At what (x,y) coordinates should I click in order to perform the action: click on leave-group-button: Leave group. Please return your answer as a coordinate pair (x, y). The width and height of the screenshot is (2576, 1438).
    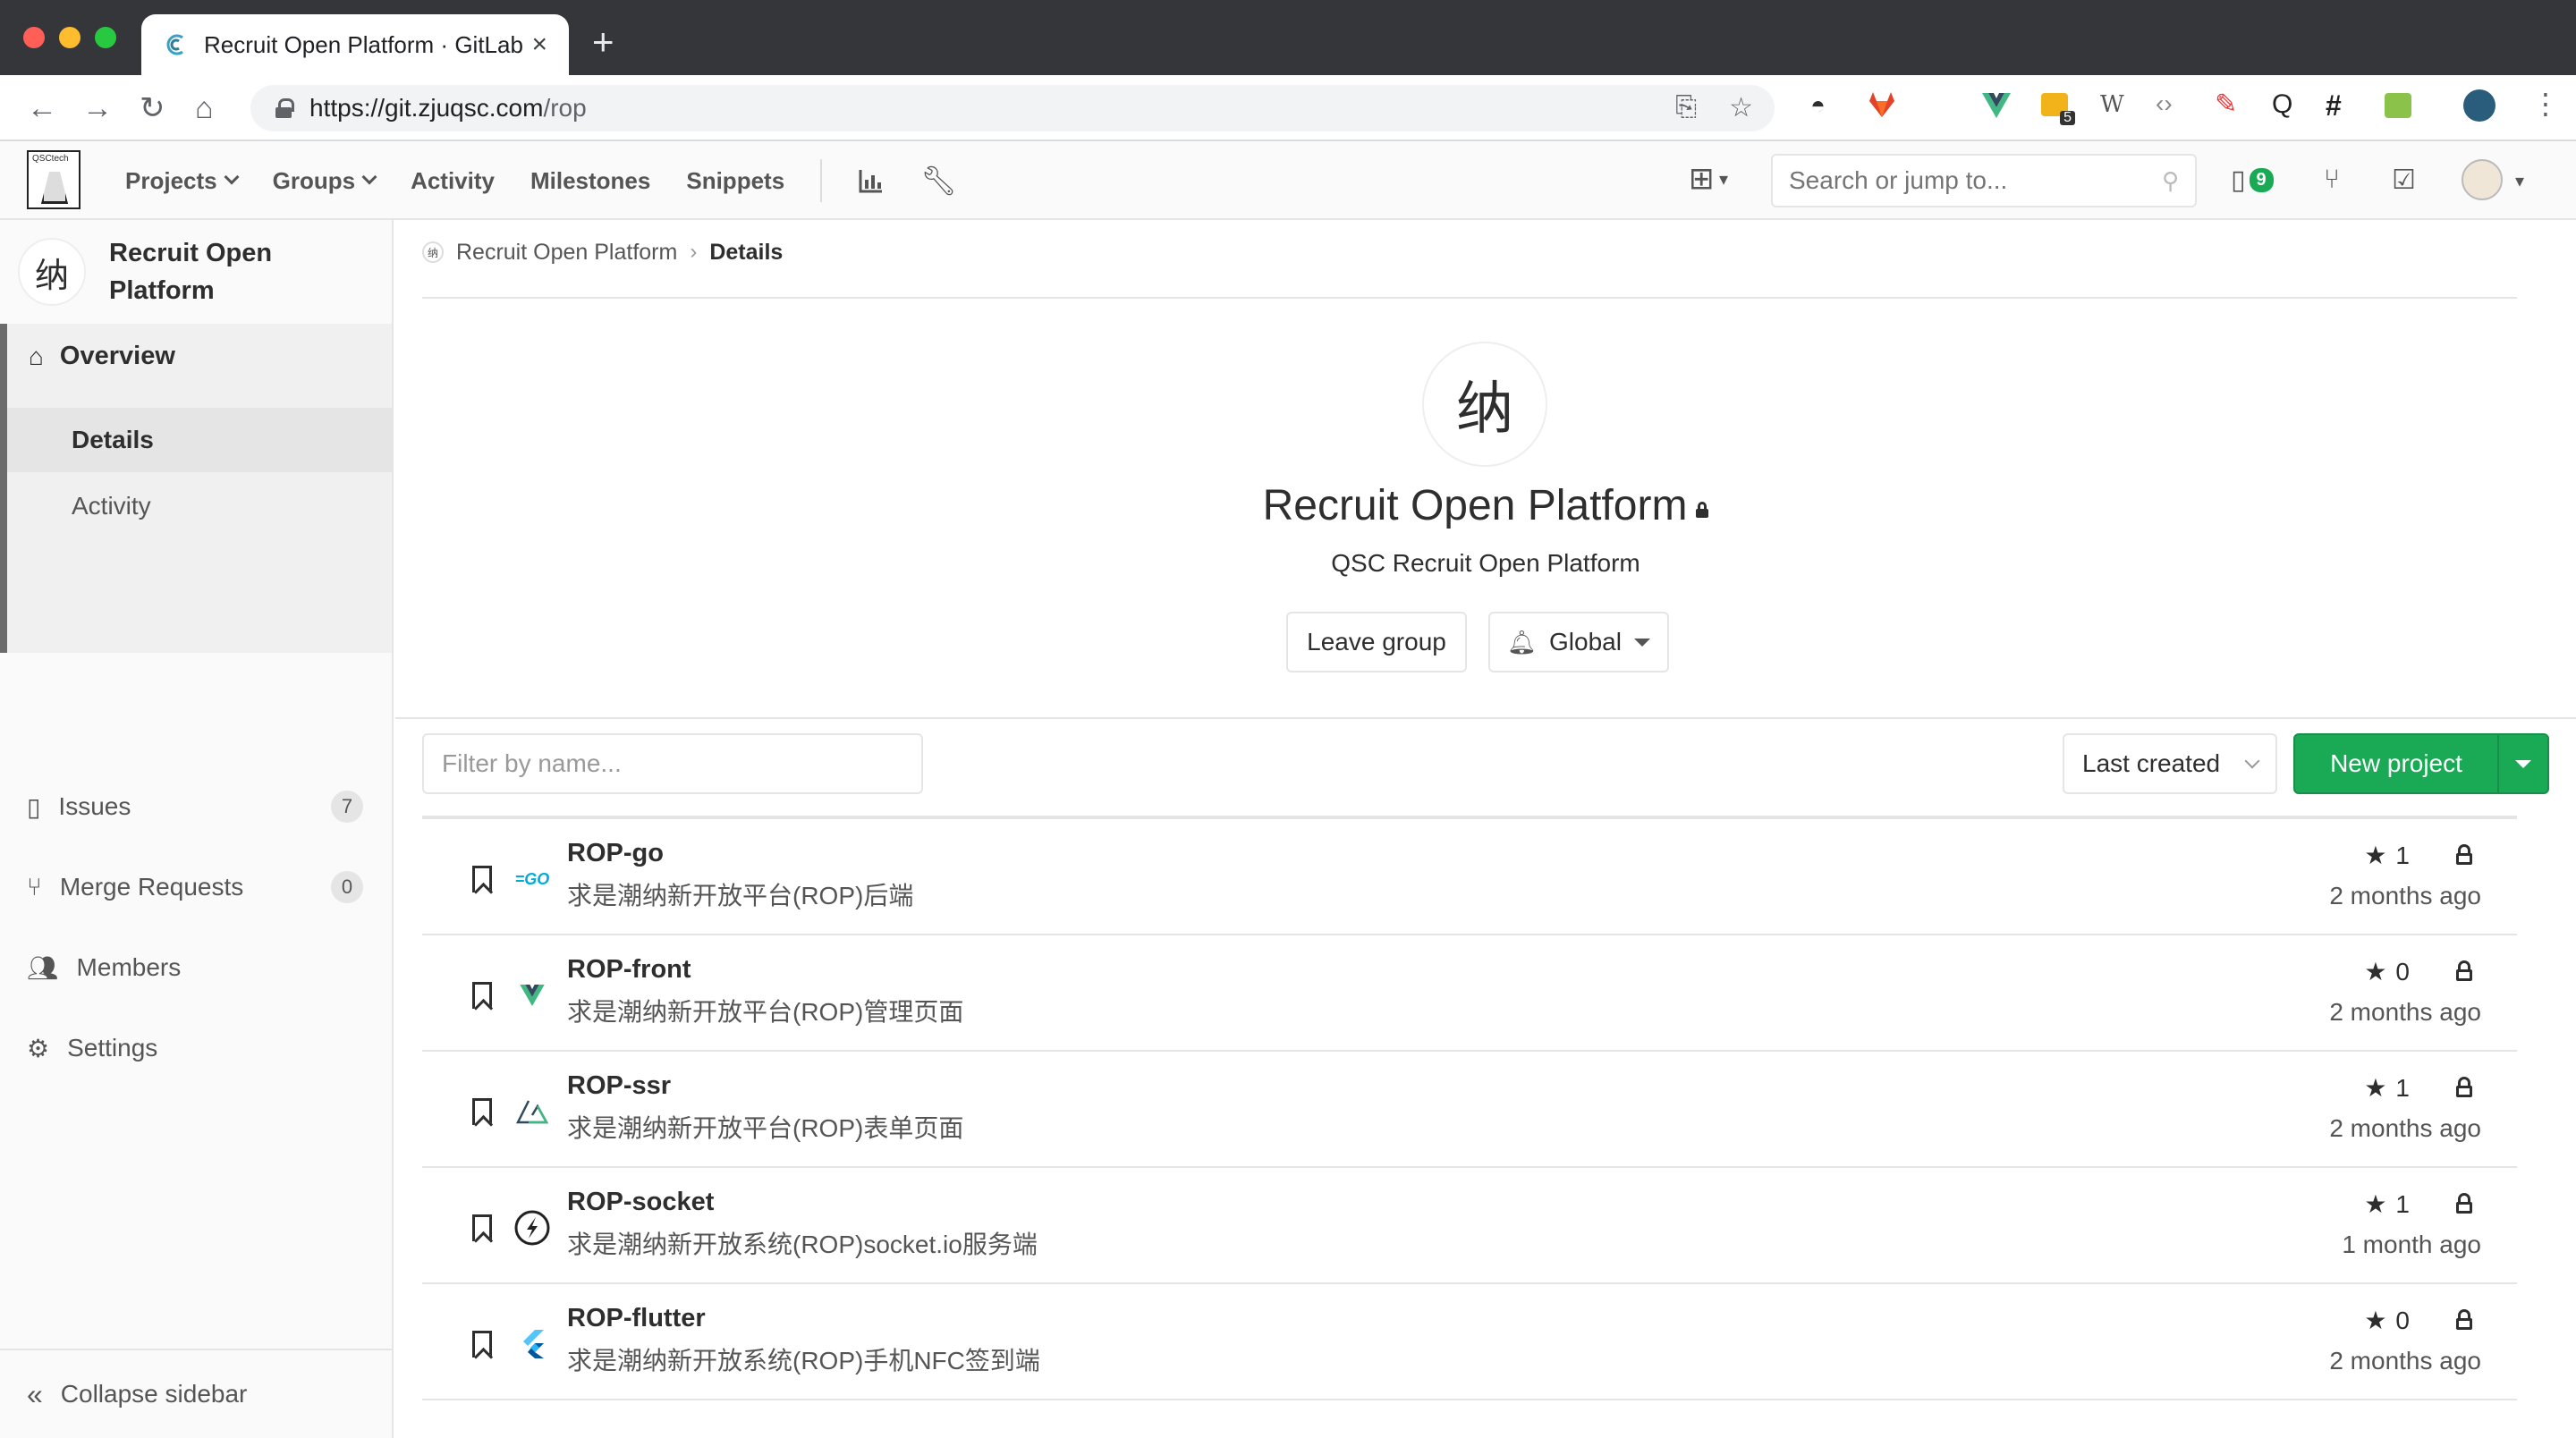
    Looking at the image, I should click on (1376, 642).